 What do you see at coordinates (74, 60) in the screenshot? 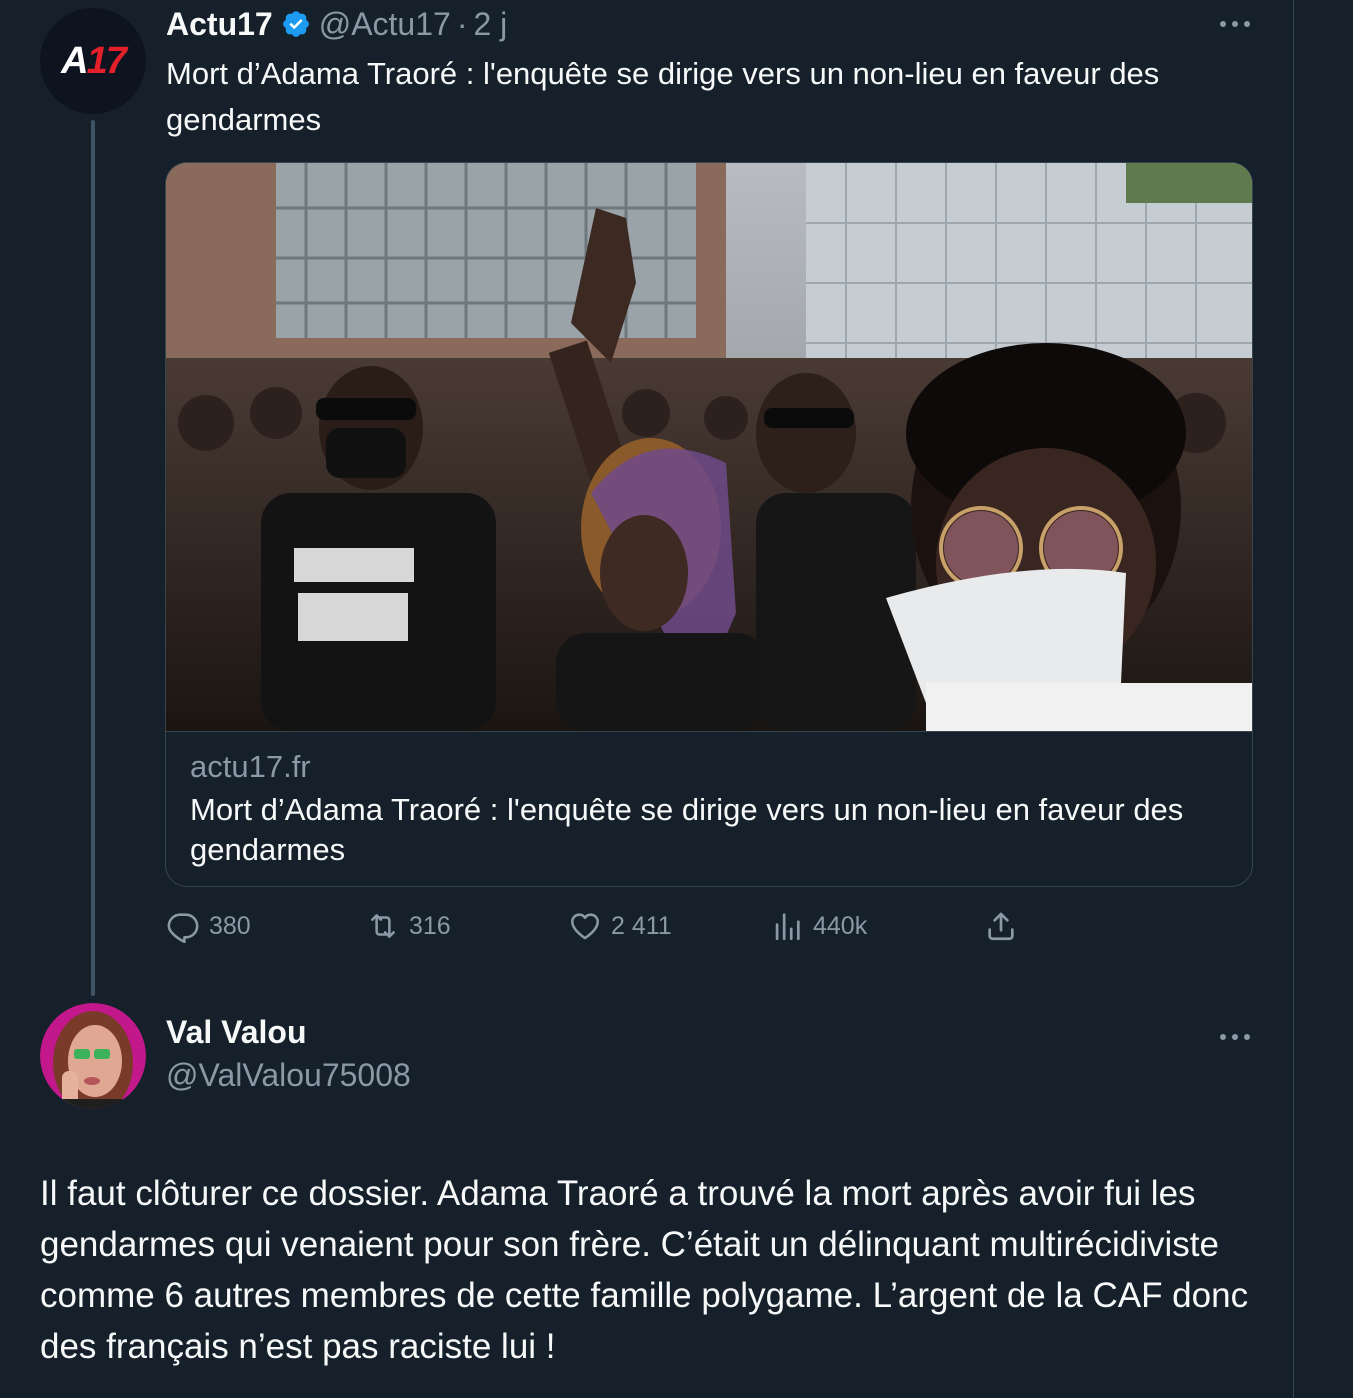
I see `avatar-logo-letter: A` at bounding box center [74, 60].